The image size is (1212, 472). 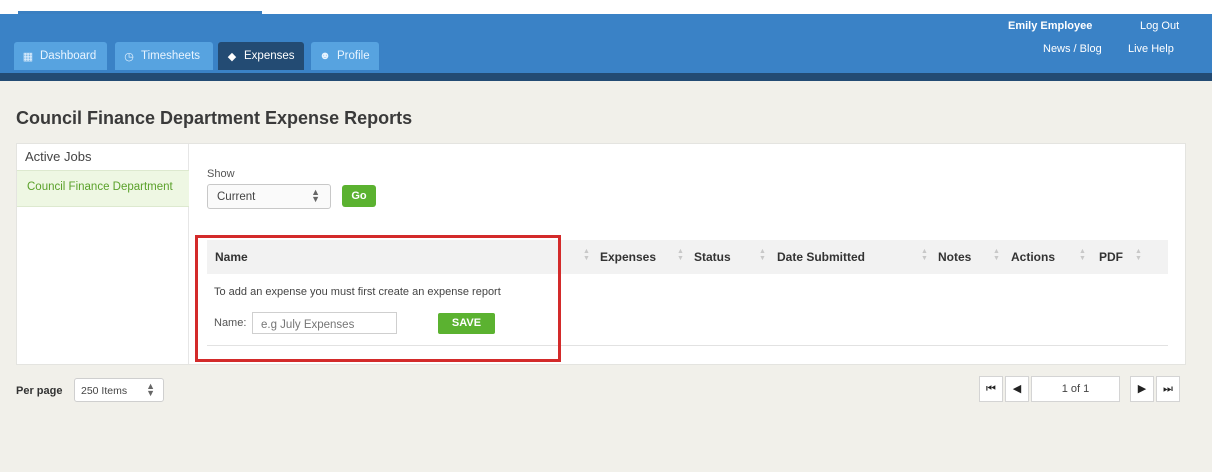 I want to click on tab-profile-label: Profile, so click(x=353, y=56).